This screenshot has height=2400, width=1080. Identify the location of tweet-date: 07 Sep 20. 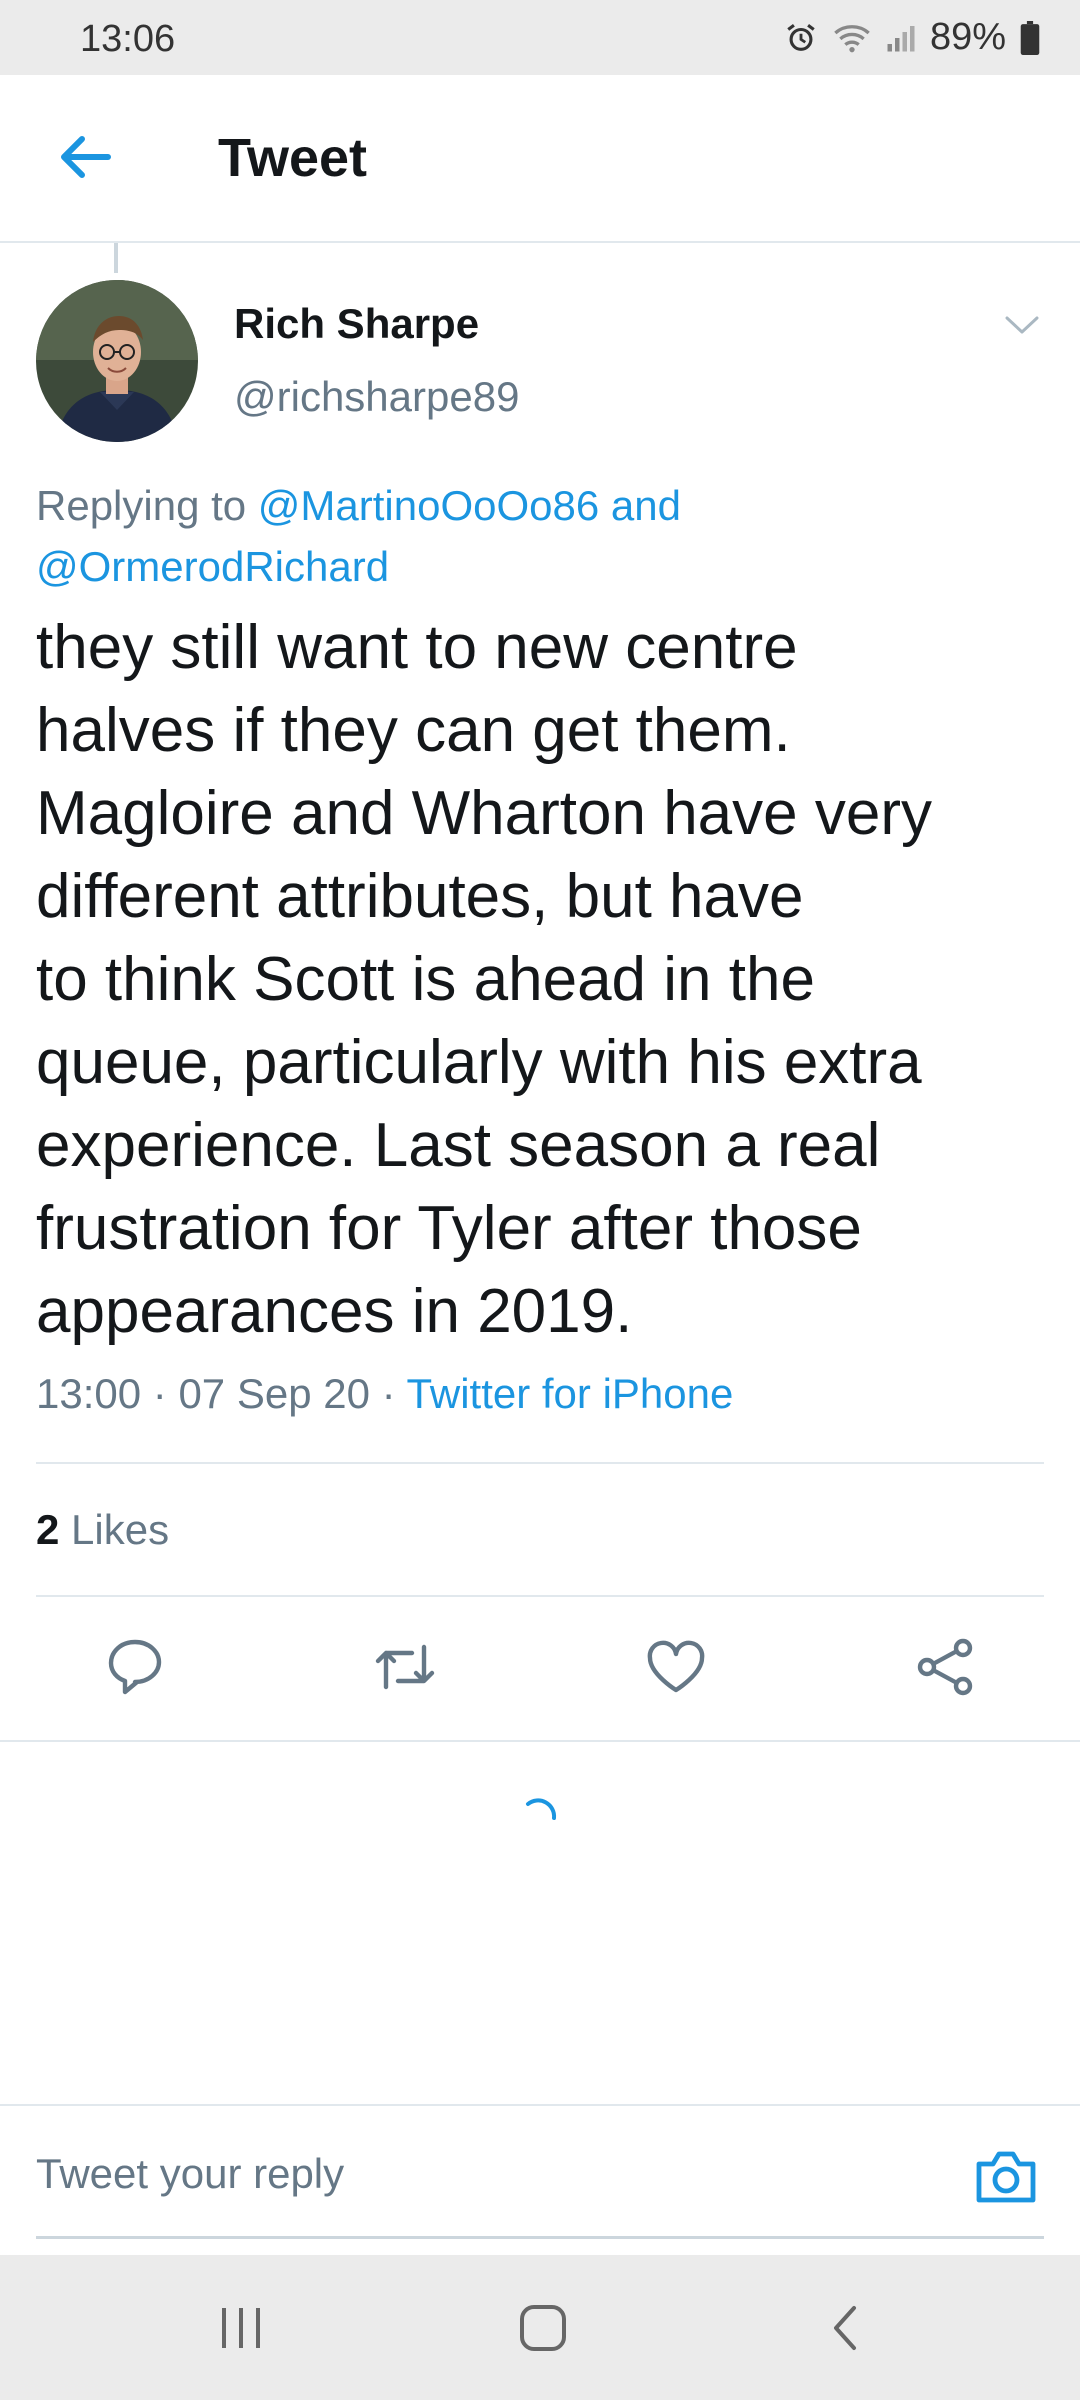
(274, 1393).